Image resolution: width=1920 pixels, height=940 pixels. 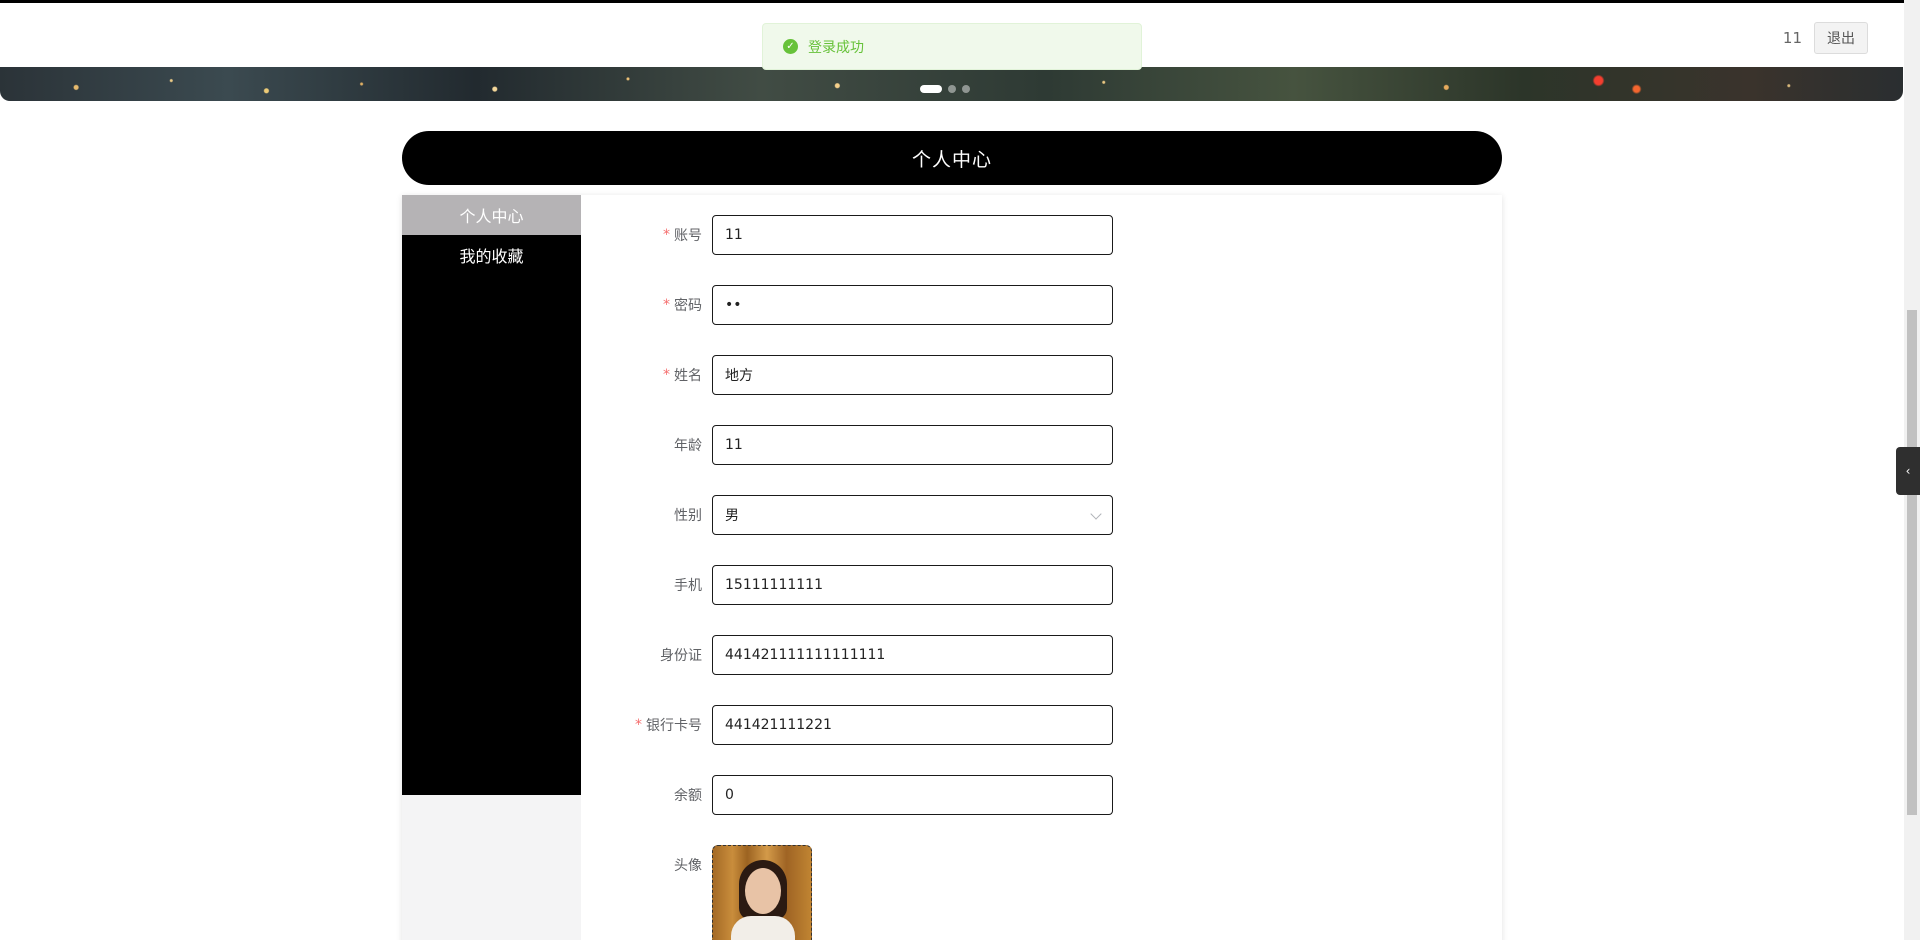 I want to click on form-row-password: * 密码, so click(x=1041, y=305).